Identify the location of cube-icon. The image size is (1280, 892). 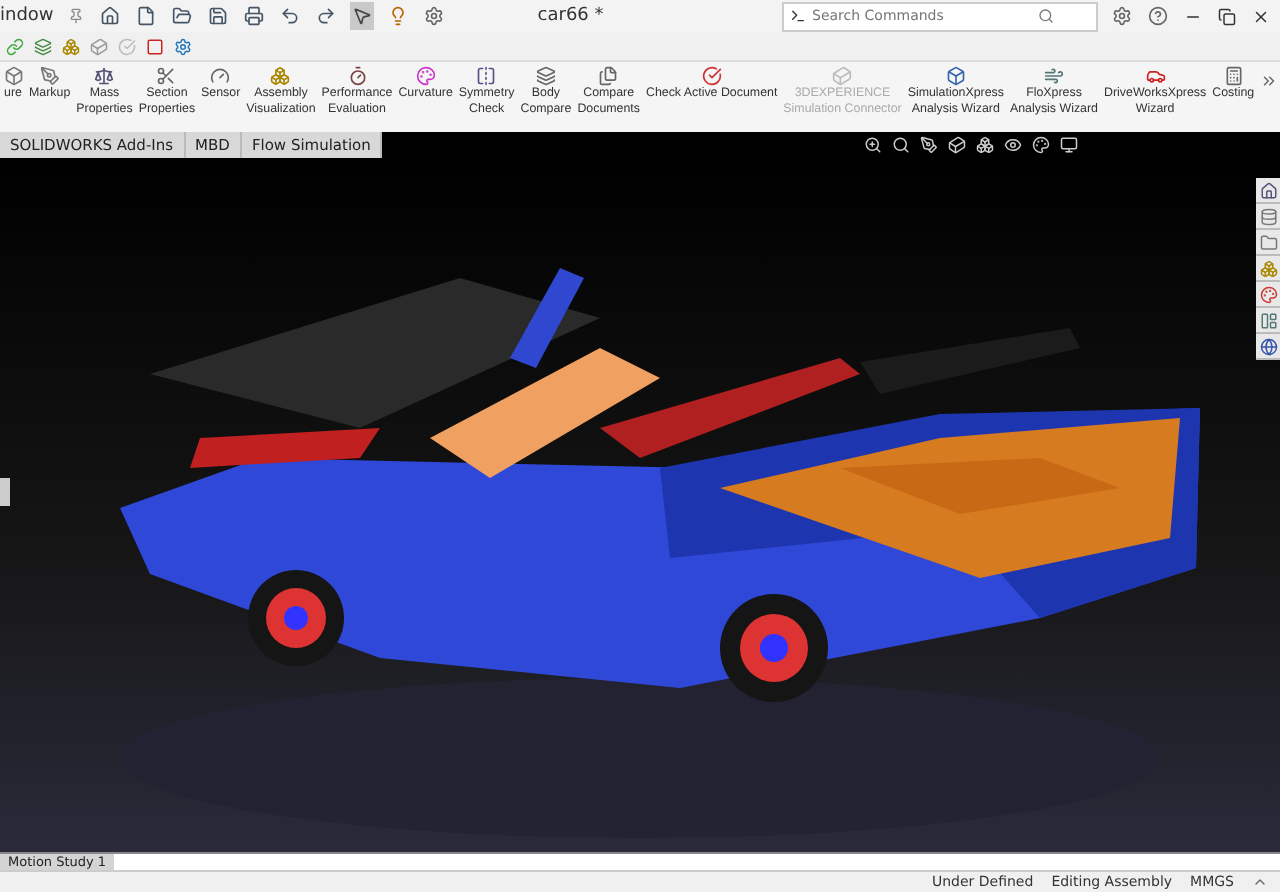
(957, 145).